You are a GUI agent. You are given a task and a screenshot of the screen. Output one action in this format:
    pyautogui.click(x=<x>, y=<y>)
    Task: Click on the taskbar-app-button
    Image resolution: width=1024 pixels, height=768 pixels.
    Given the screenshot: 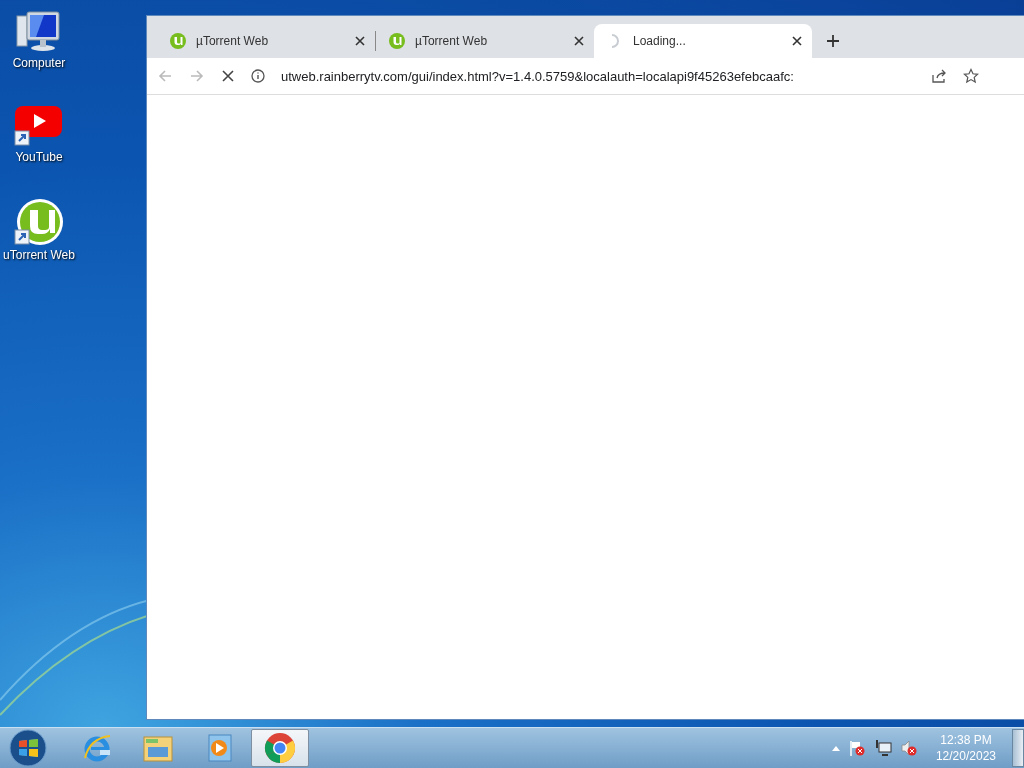 What is the action you would take?
    pyautogui.click(x=280, y=748)
    